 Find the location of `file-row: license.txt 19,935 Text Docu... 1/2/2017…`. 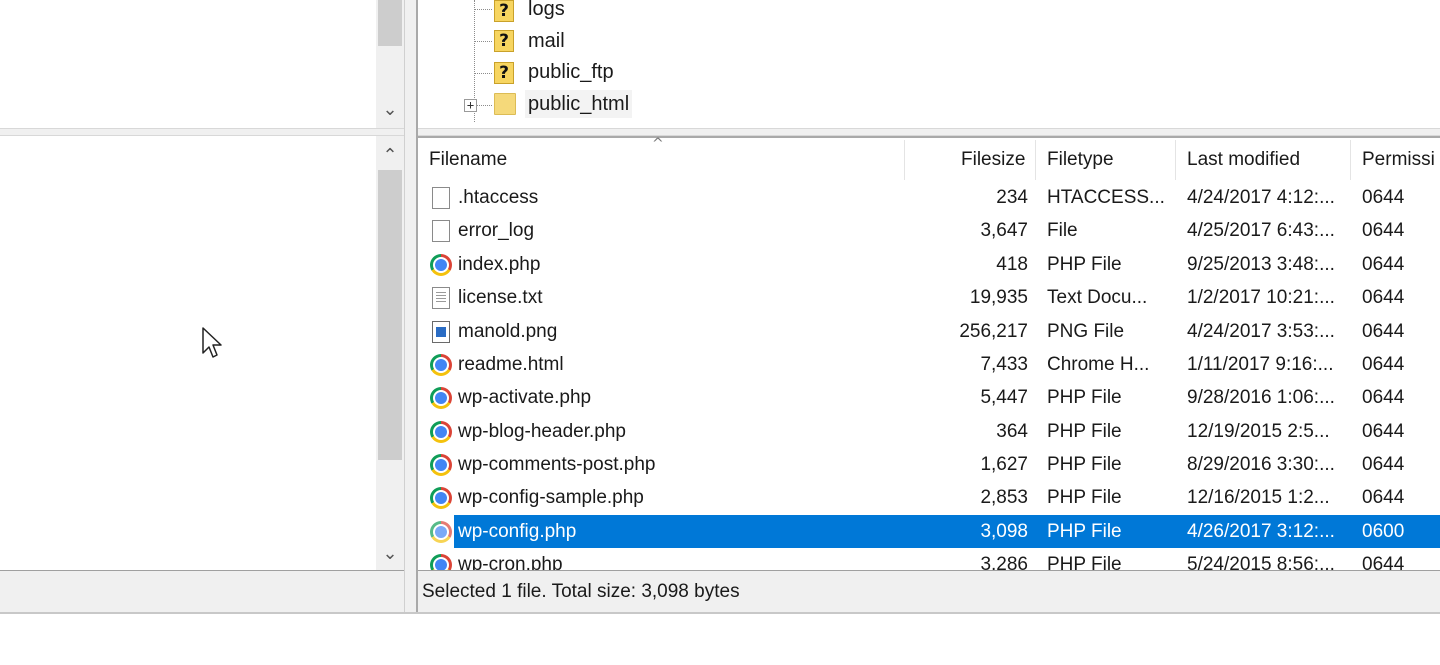

file-row: license.txt 19,935 Text Docu... 1/2/2017… is located at coordinates (930, 297).